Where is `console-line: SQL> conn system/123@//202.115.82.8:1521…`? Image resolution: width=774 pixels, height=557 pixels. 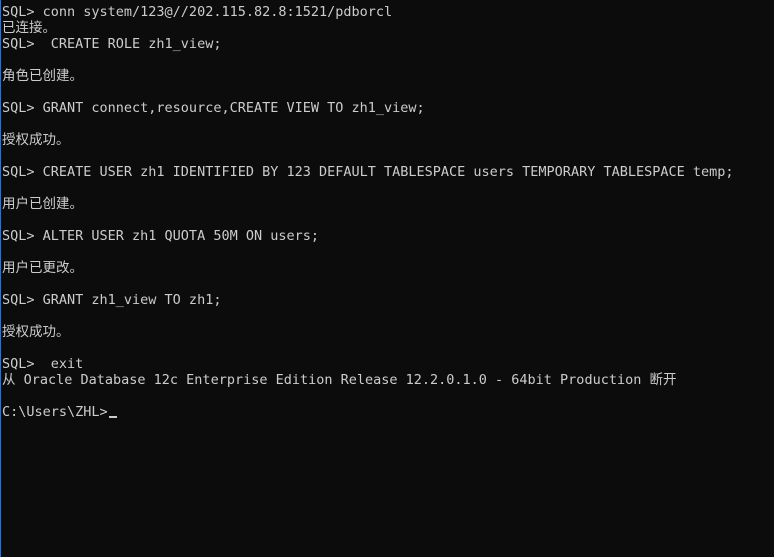 console-line: SQL> conn system/123@//202.115.82.8:1521… is located at coordinates (197, 12).